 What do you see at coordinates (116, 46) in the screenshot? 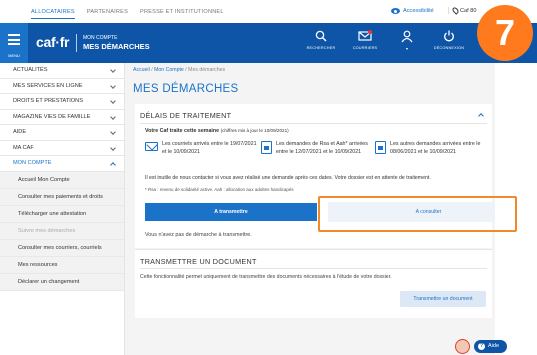
I see `header-page-label: MES DÉMARCHES` at bounding box center [116, 46].